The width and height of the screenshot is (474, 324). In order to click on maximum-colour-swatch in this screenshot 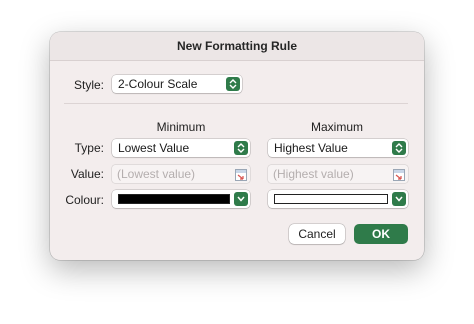, I will do `click(331, 199)`.